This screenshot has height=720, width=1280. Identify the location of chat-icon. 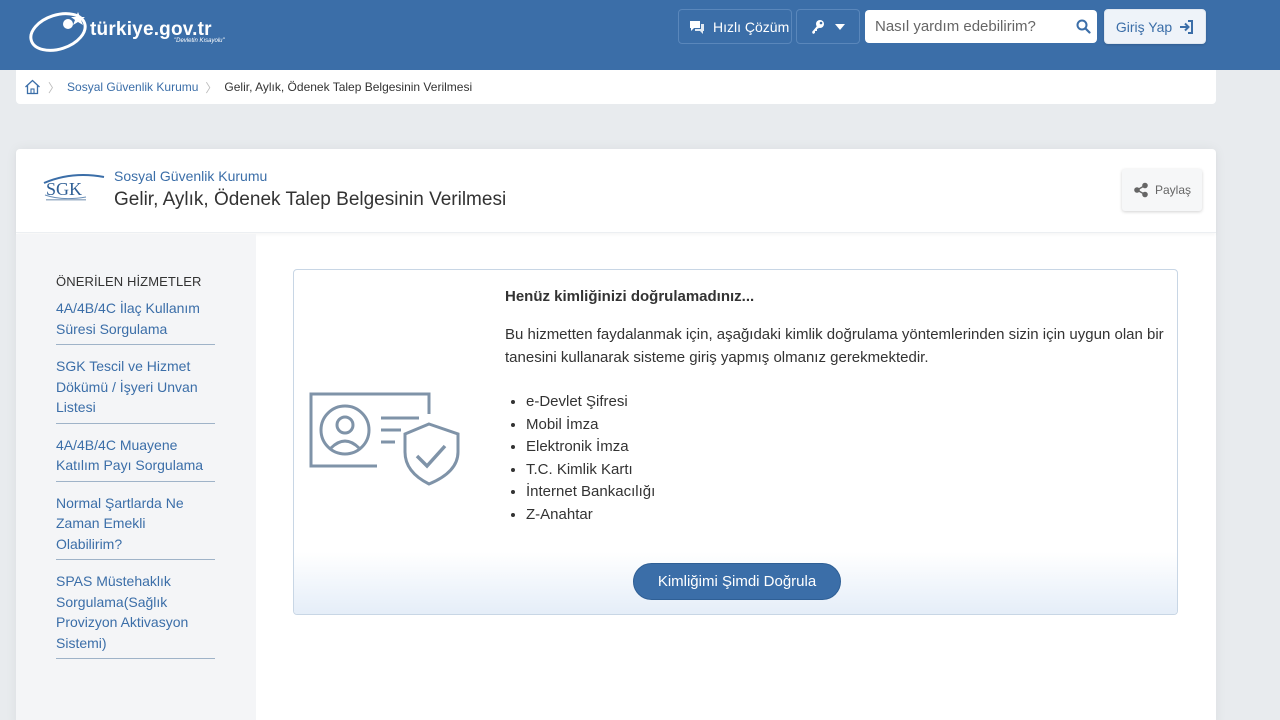
(697, 27).